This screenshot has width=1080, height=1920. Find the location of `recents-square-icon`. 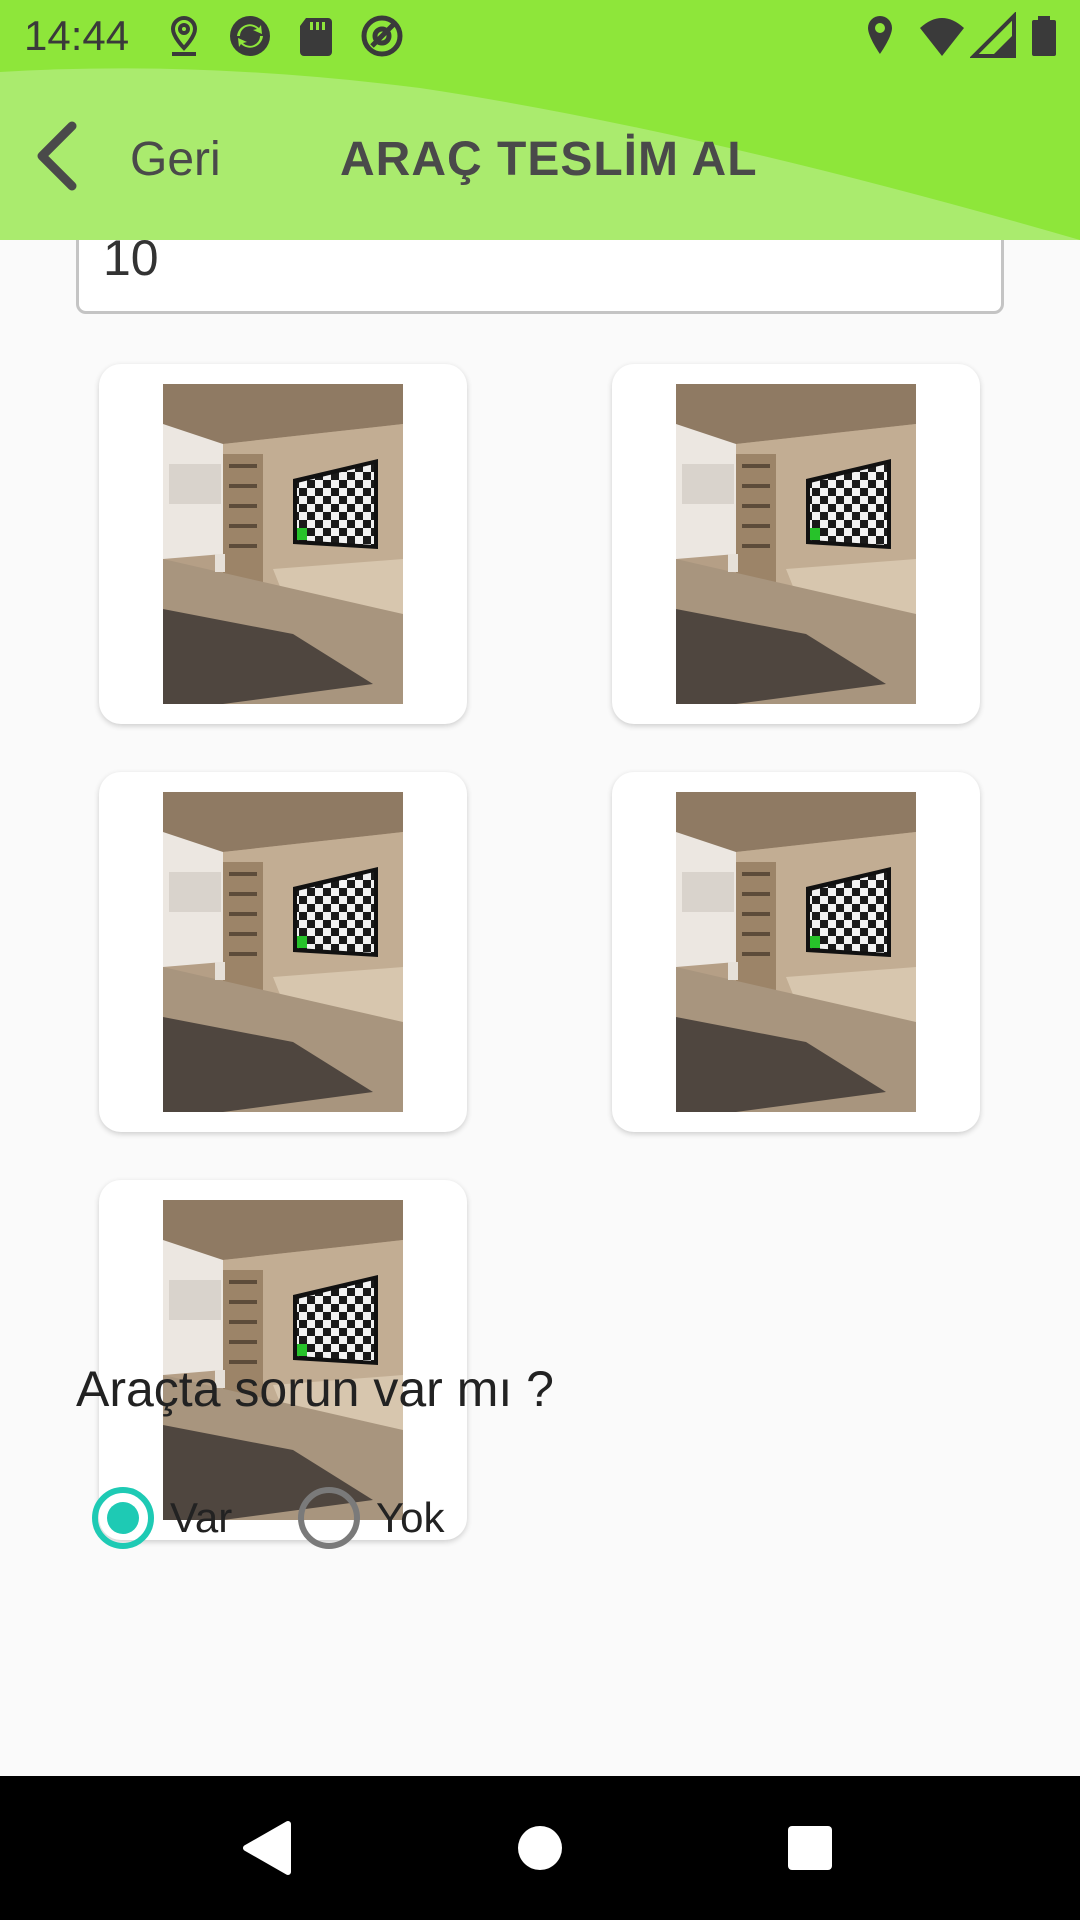

recents-square-icon is located at coordinates (810, 1848).